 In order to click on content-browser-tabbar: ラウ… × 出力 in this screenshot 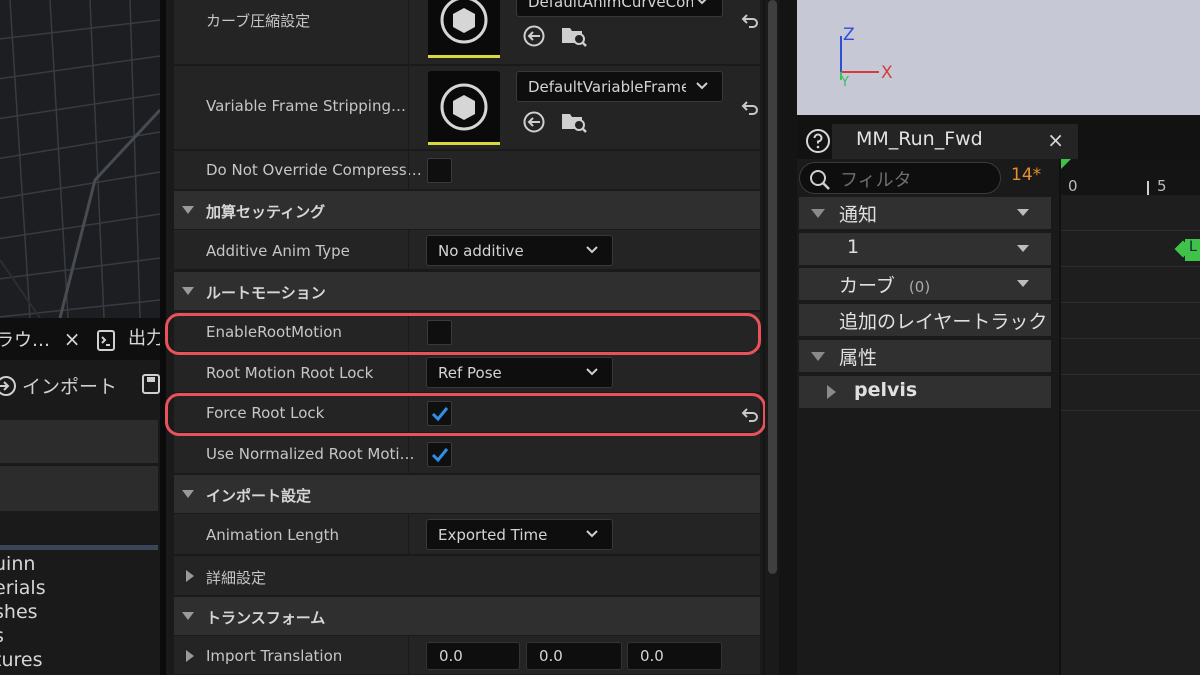, I will do `click(80, 339)`.